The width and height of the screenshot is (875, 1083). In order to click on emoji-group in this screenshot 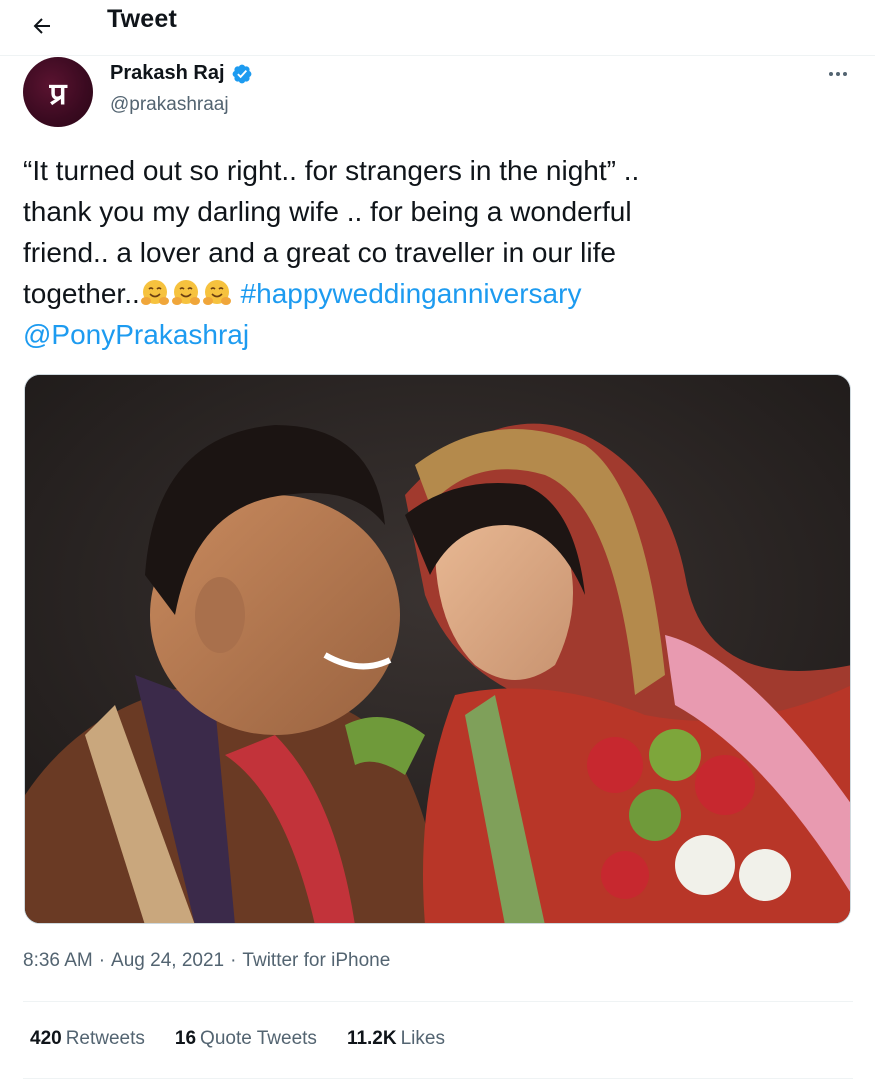, I will do `click(186, 293)`.